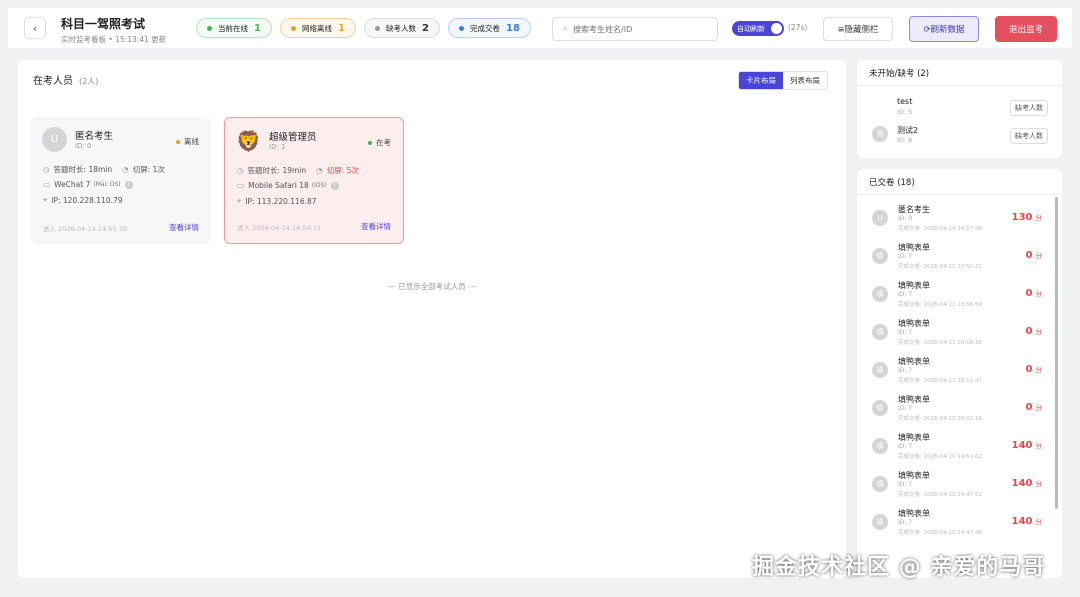 Image resolution: width=1080 pixels, height=597 pixels. What do you see at coordinates (955, 332) in the screenshot?
I see `list-item: 填 填鸭表单 ID: 7 完成交卷: 2026-04-11 20:16:36 0 分` at bounding box center [955, 332].